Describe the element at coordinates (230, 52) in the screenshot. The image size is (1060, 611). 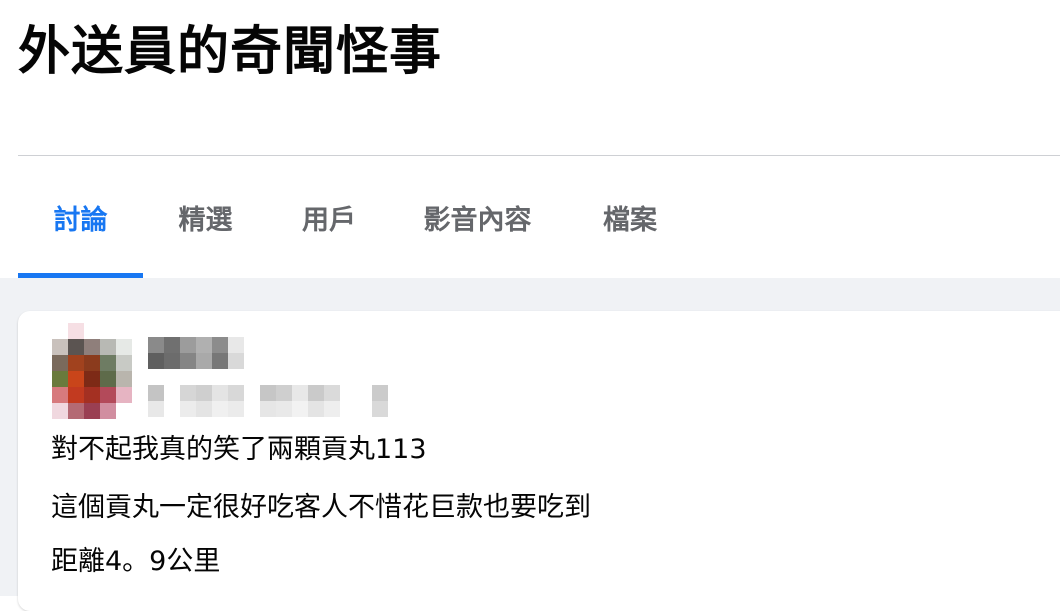
I see `group-title: 外送員的奇聞怪事` at that location.